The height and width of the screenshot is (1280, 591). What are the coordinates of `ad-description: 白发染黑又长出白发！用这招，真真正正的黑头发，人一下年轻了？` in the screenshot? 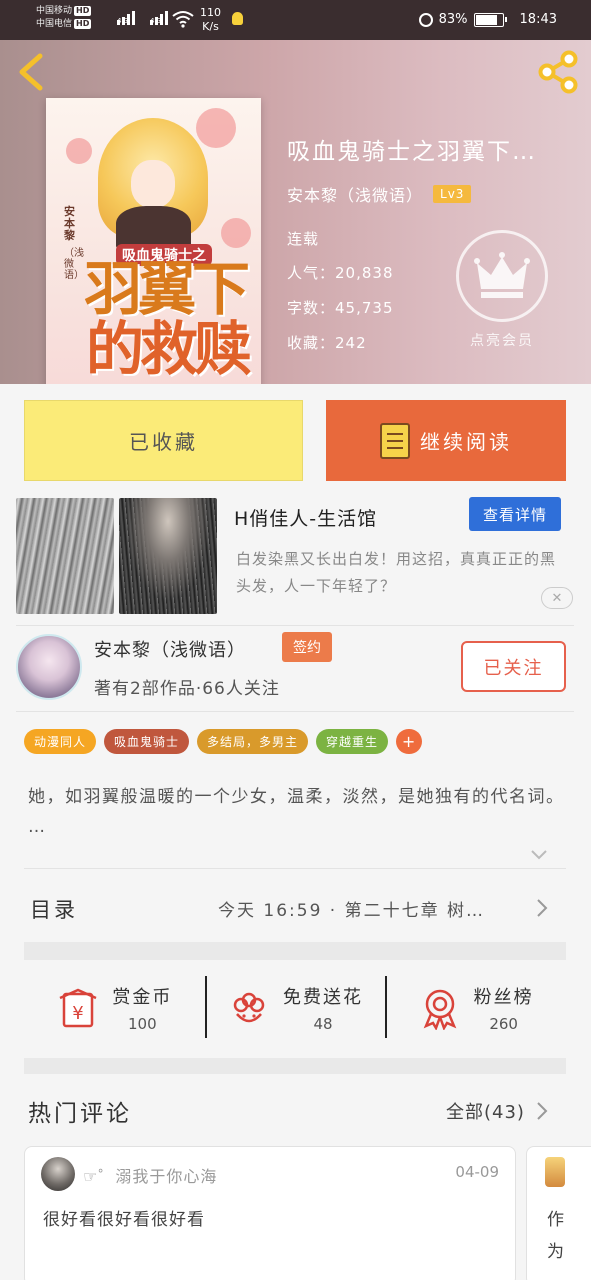 It's located at (396, 572).